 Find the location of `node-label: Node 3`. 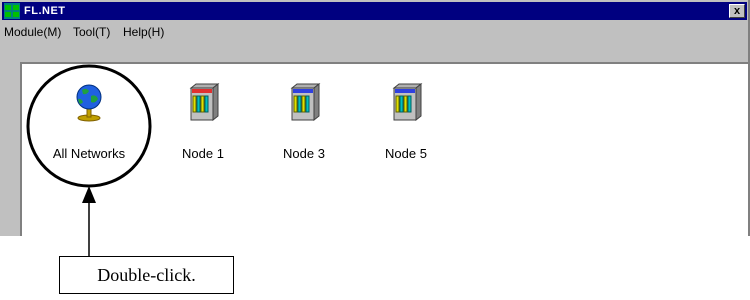

node-label: Node 3 is located at coordinates (304, 153).